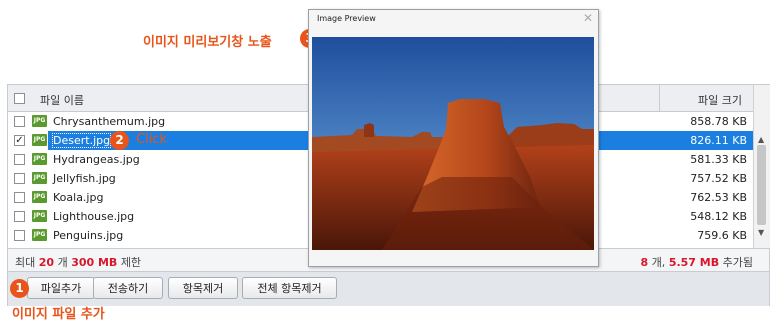 This screenshot has height=329, width=776. Describe the element at coordinates (722, 235) in the screenshot. I see `file-size: 759.6 KB` at that location.